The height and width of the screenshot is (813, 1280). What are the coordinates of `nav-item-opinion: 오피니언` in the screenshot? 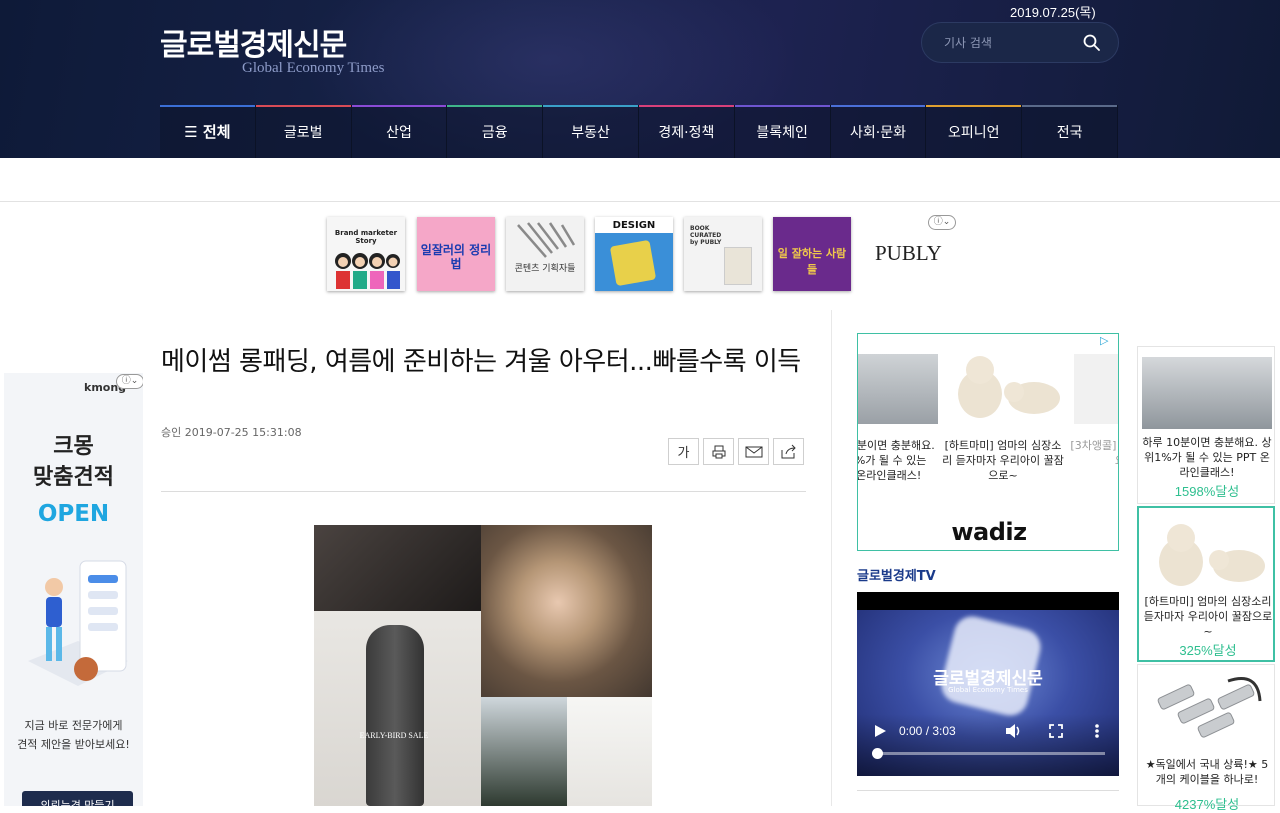 It's located at (974, 131).